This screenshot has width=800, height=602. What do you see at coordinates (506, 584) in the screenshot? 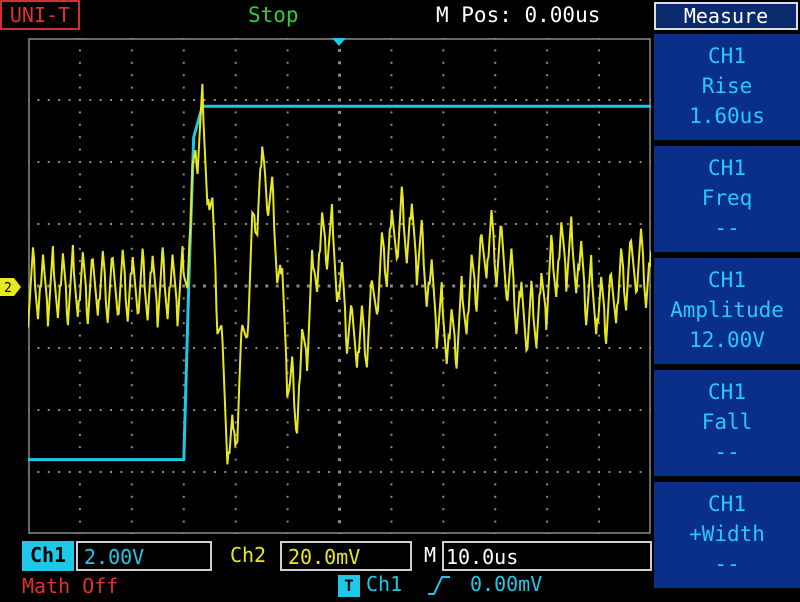
I see `trigger-level: 0.00mV` at bounding box center [506, 584].